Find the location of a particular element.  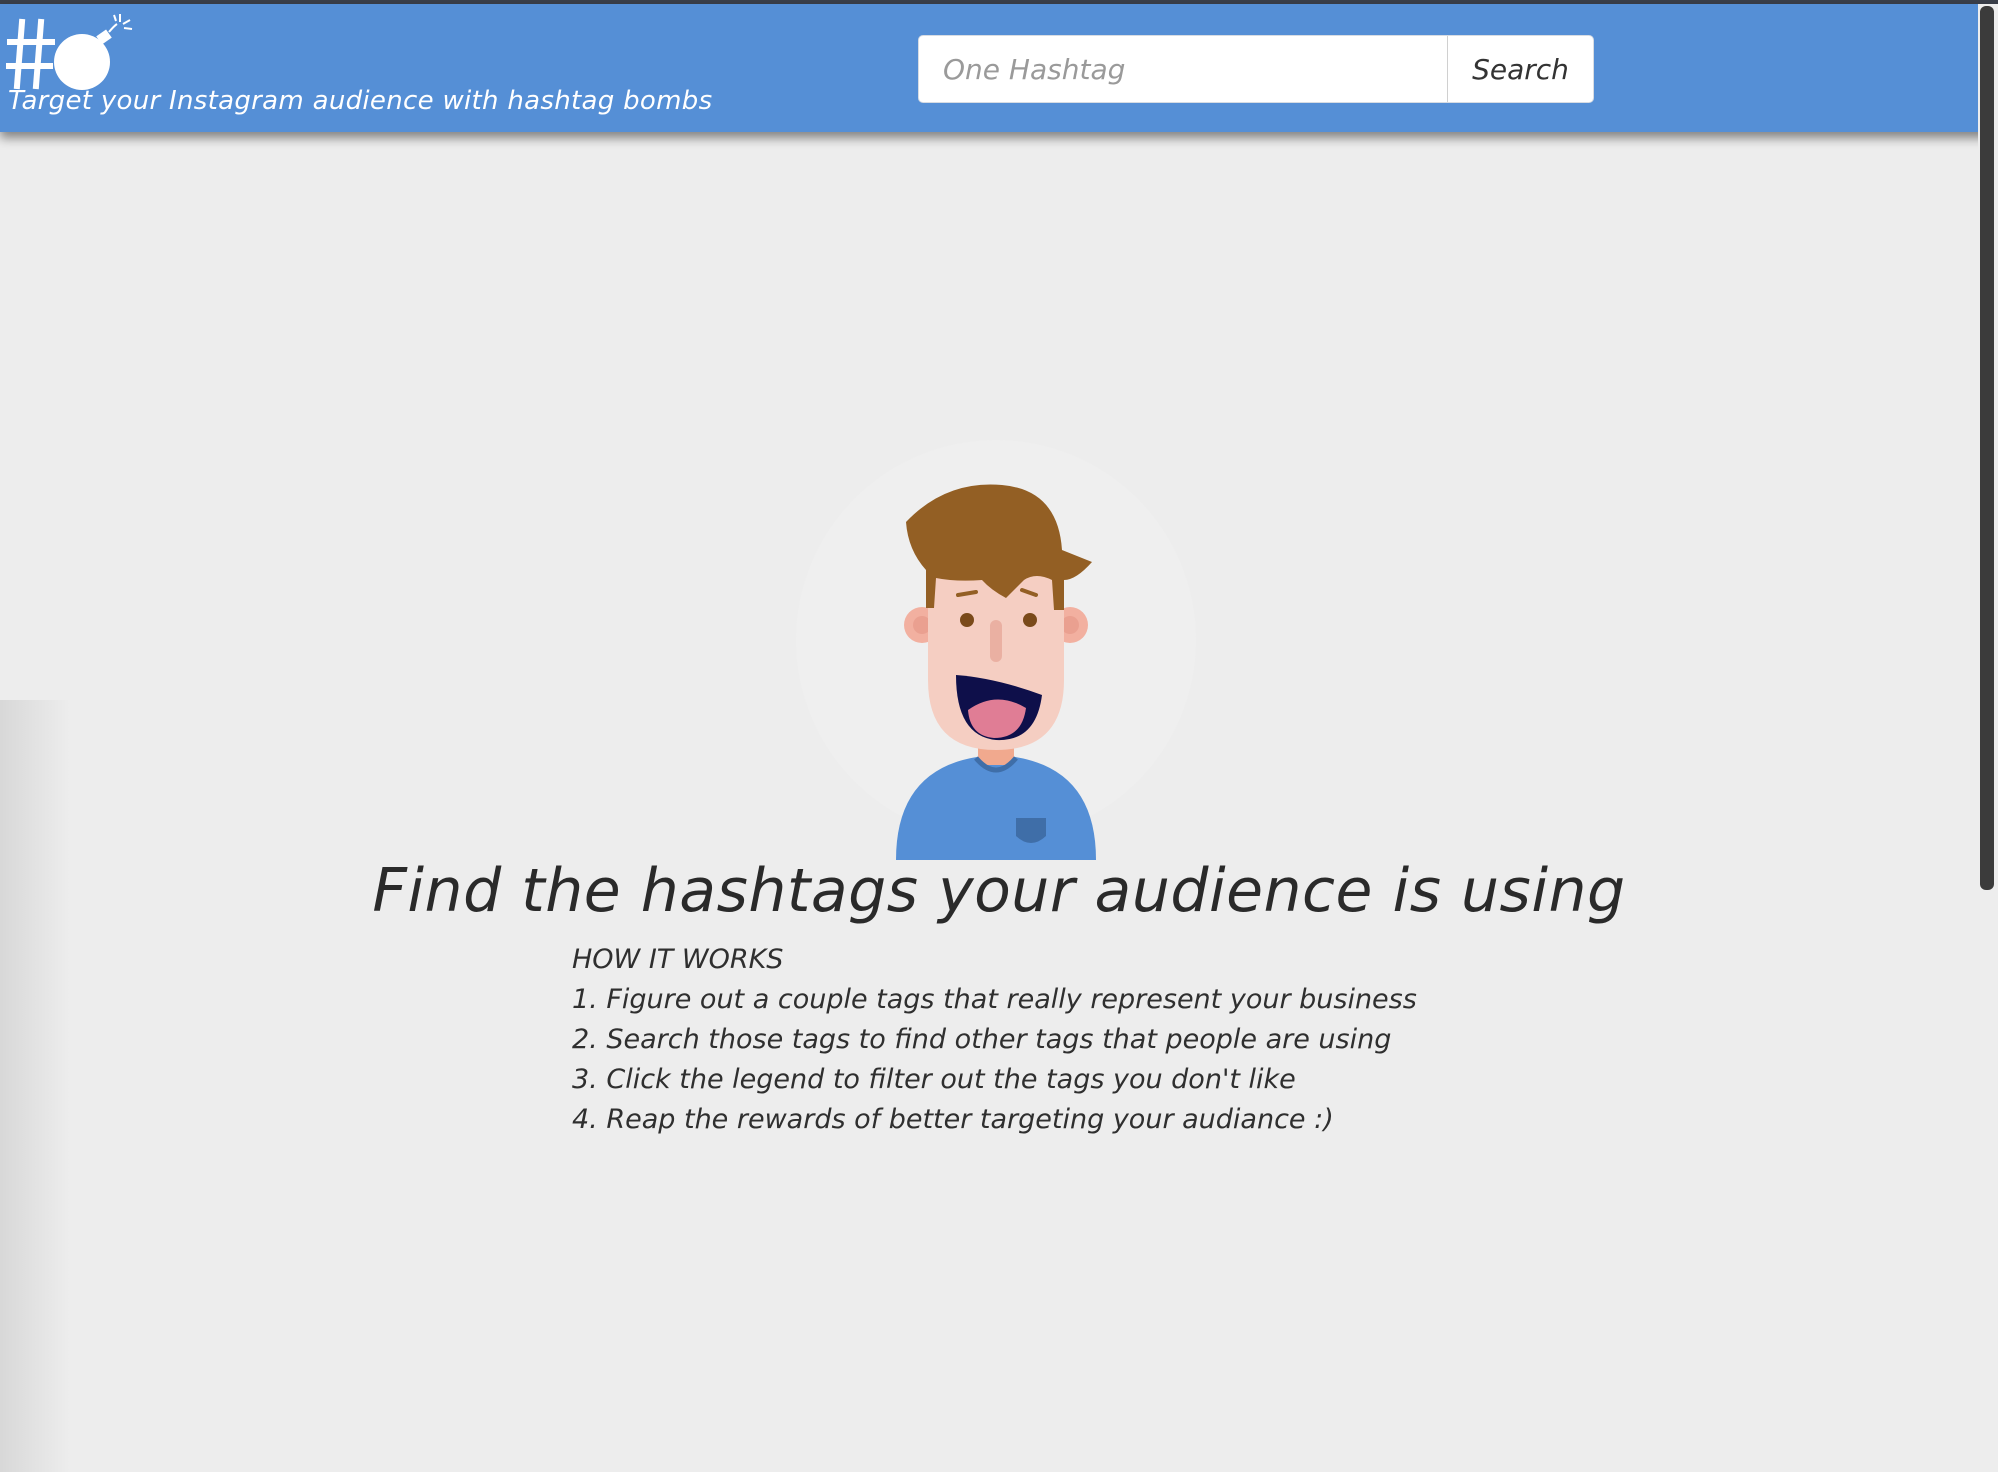

hashtag-search-input is located at coordinates (1183, 69).